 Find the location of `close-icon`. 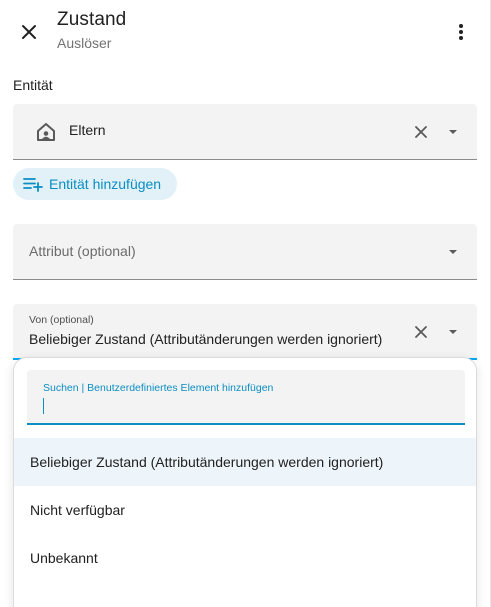

close-icon is located at coordinates (29, 32).